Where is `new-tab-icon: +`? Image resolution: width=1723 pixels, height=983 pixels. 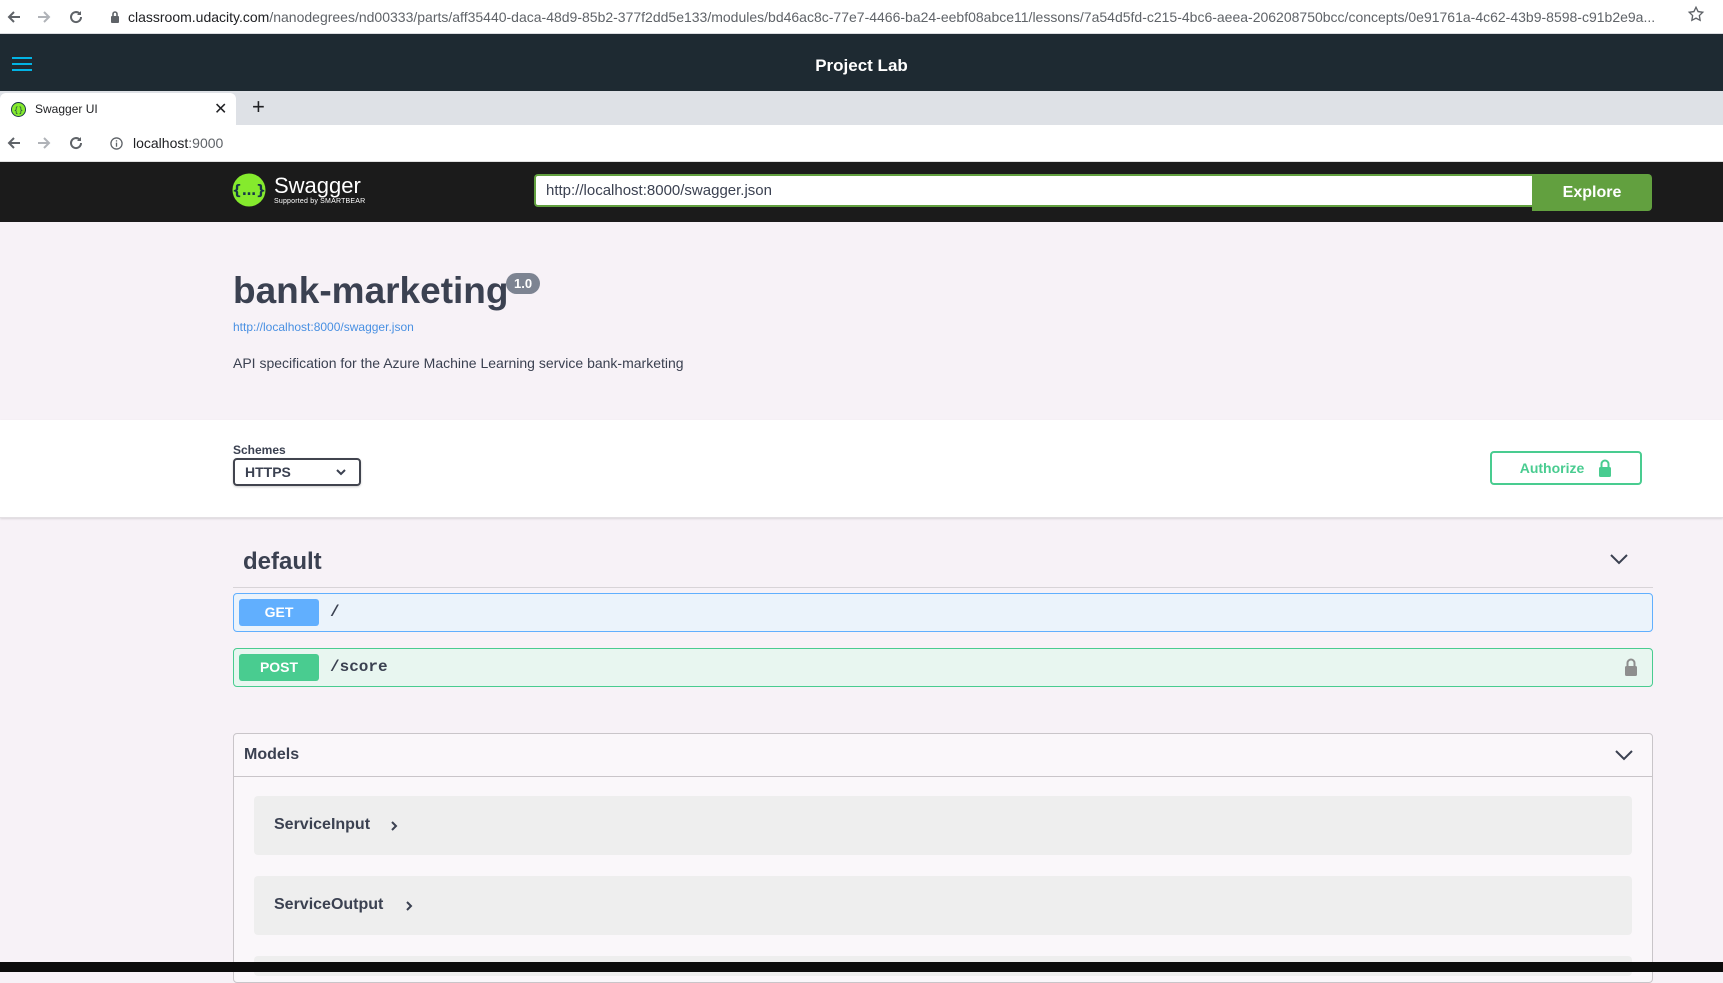 new-tab-icon: + is located at coordinates (258, 107).